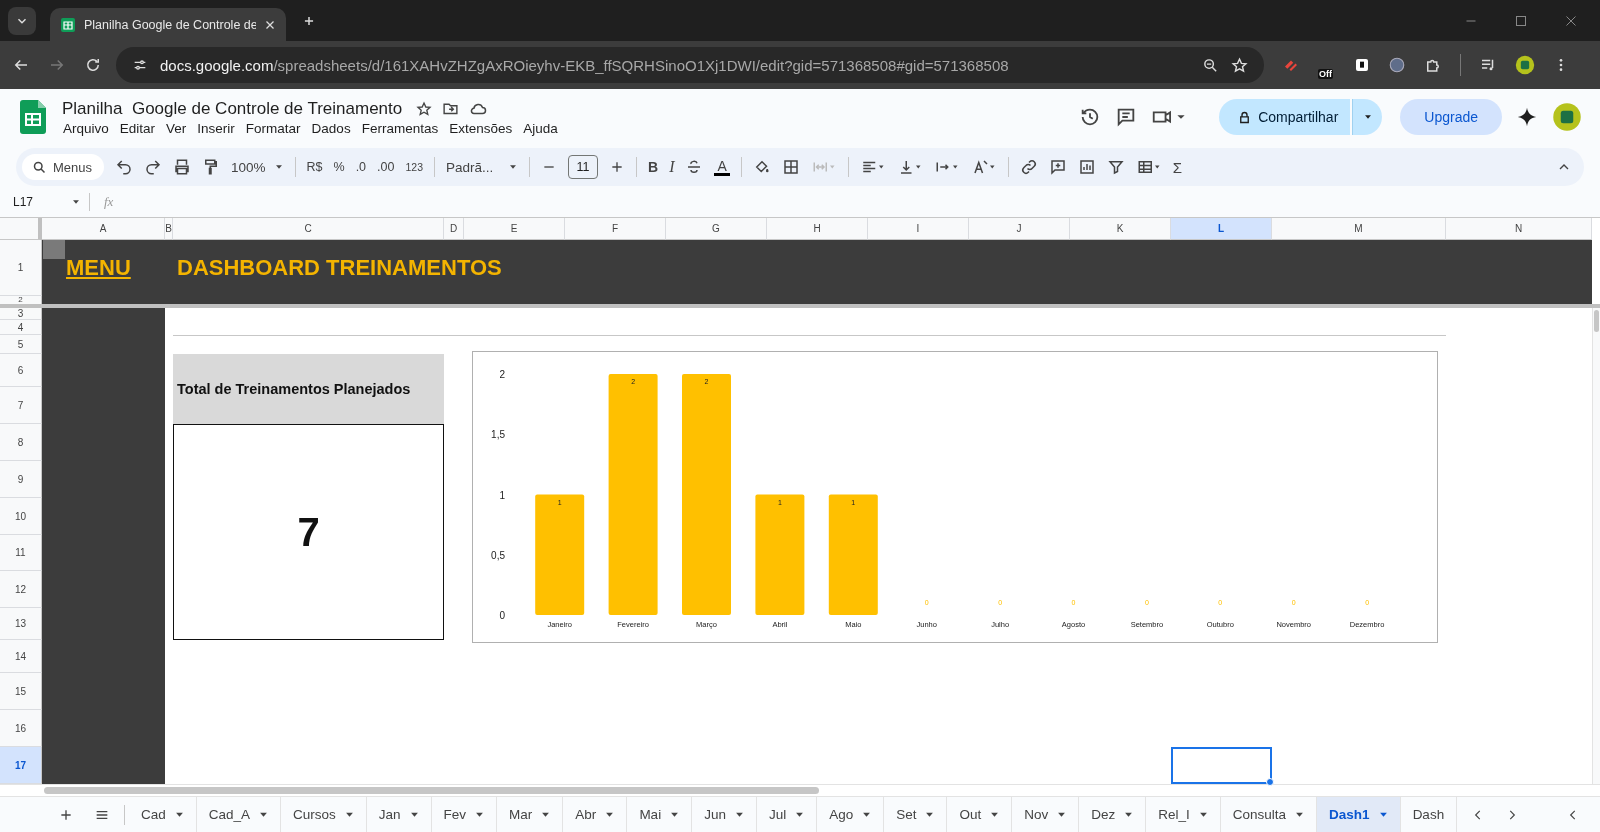  Describe the element at coordinates (790, 167) in the screenshot. I see `borders-icon` at that location.